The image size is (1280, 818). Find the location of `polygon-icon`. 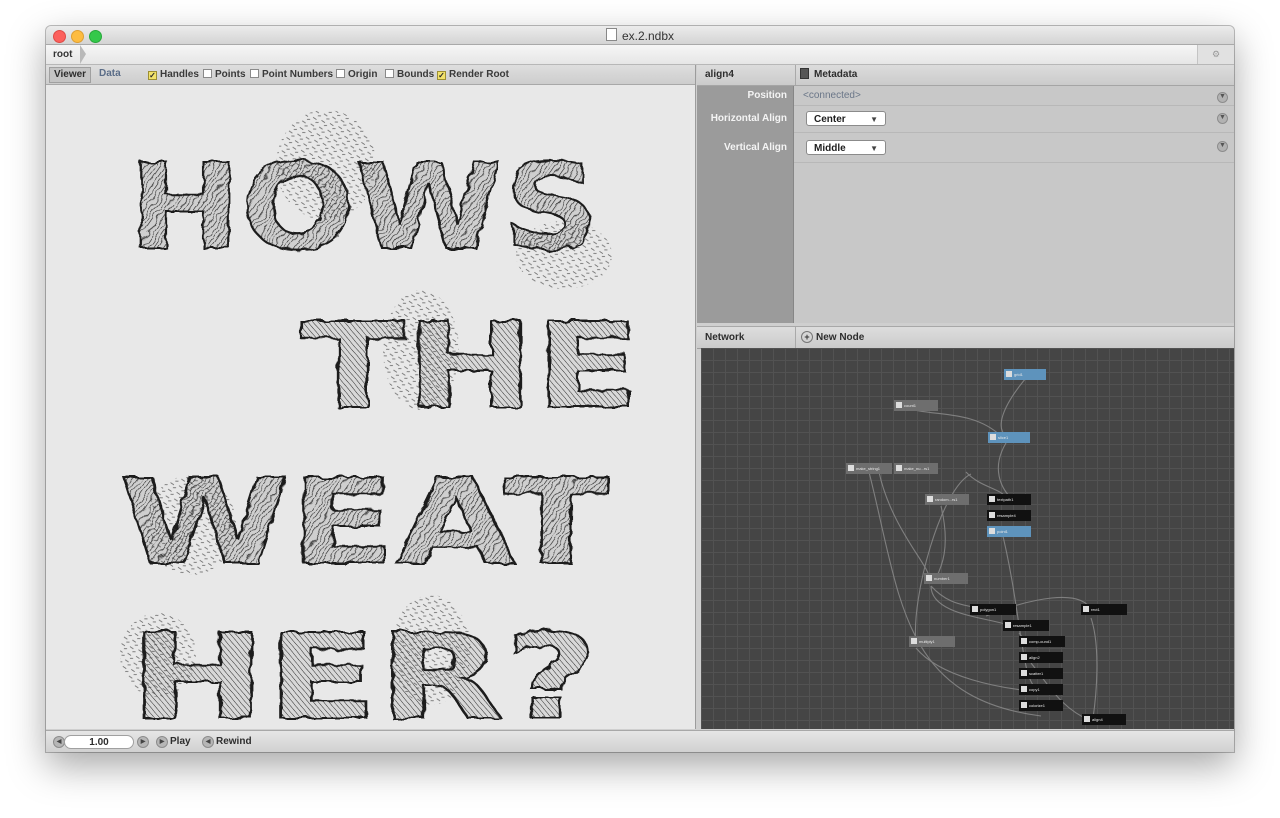

polygon-icon is located at coordinates (975, 609).